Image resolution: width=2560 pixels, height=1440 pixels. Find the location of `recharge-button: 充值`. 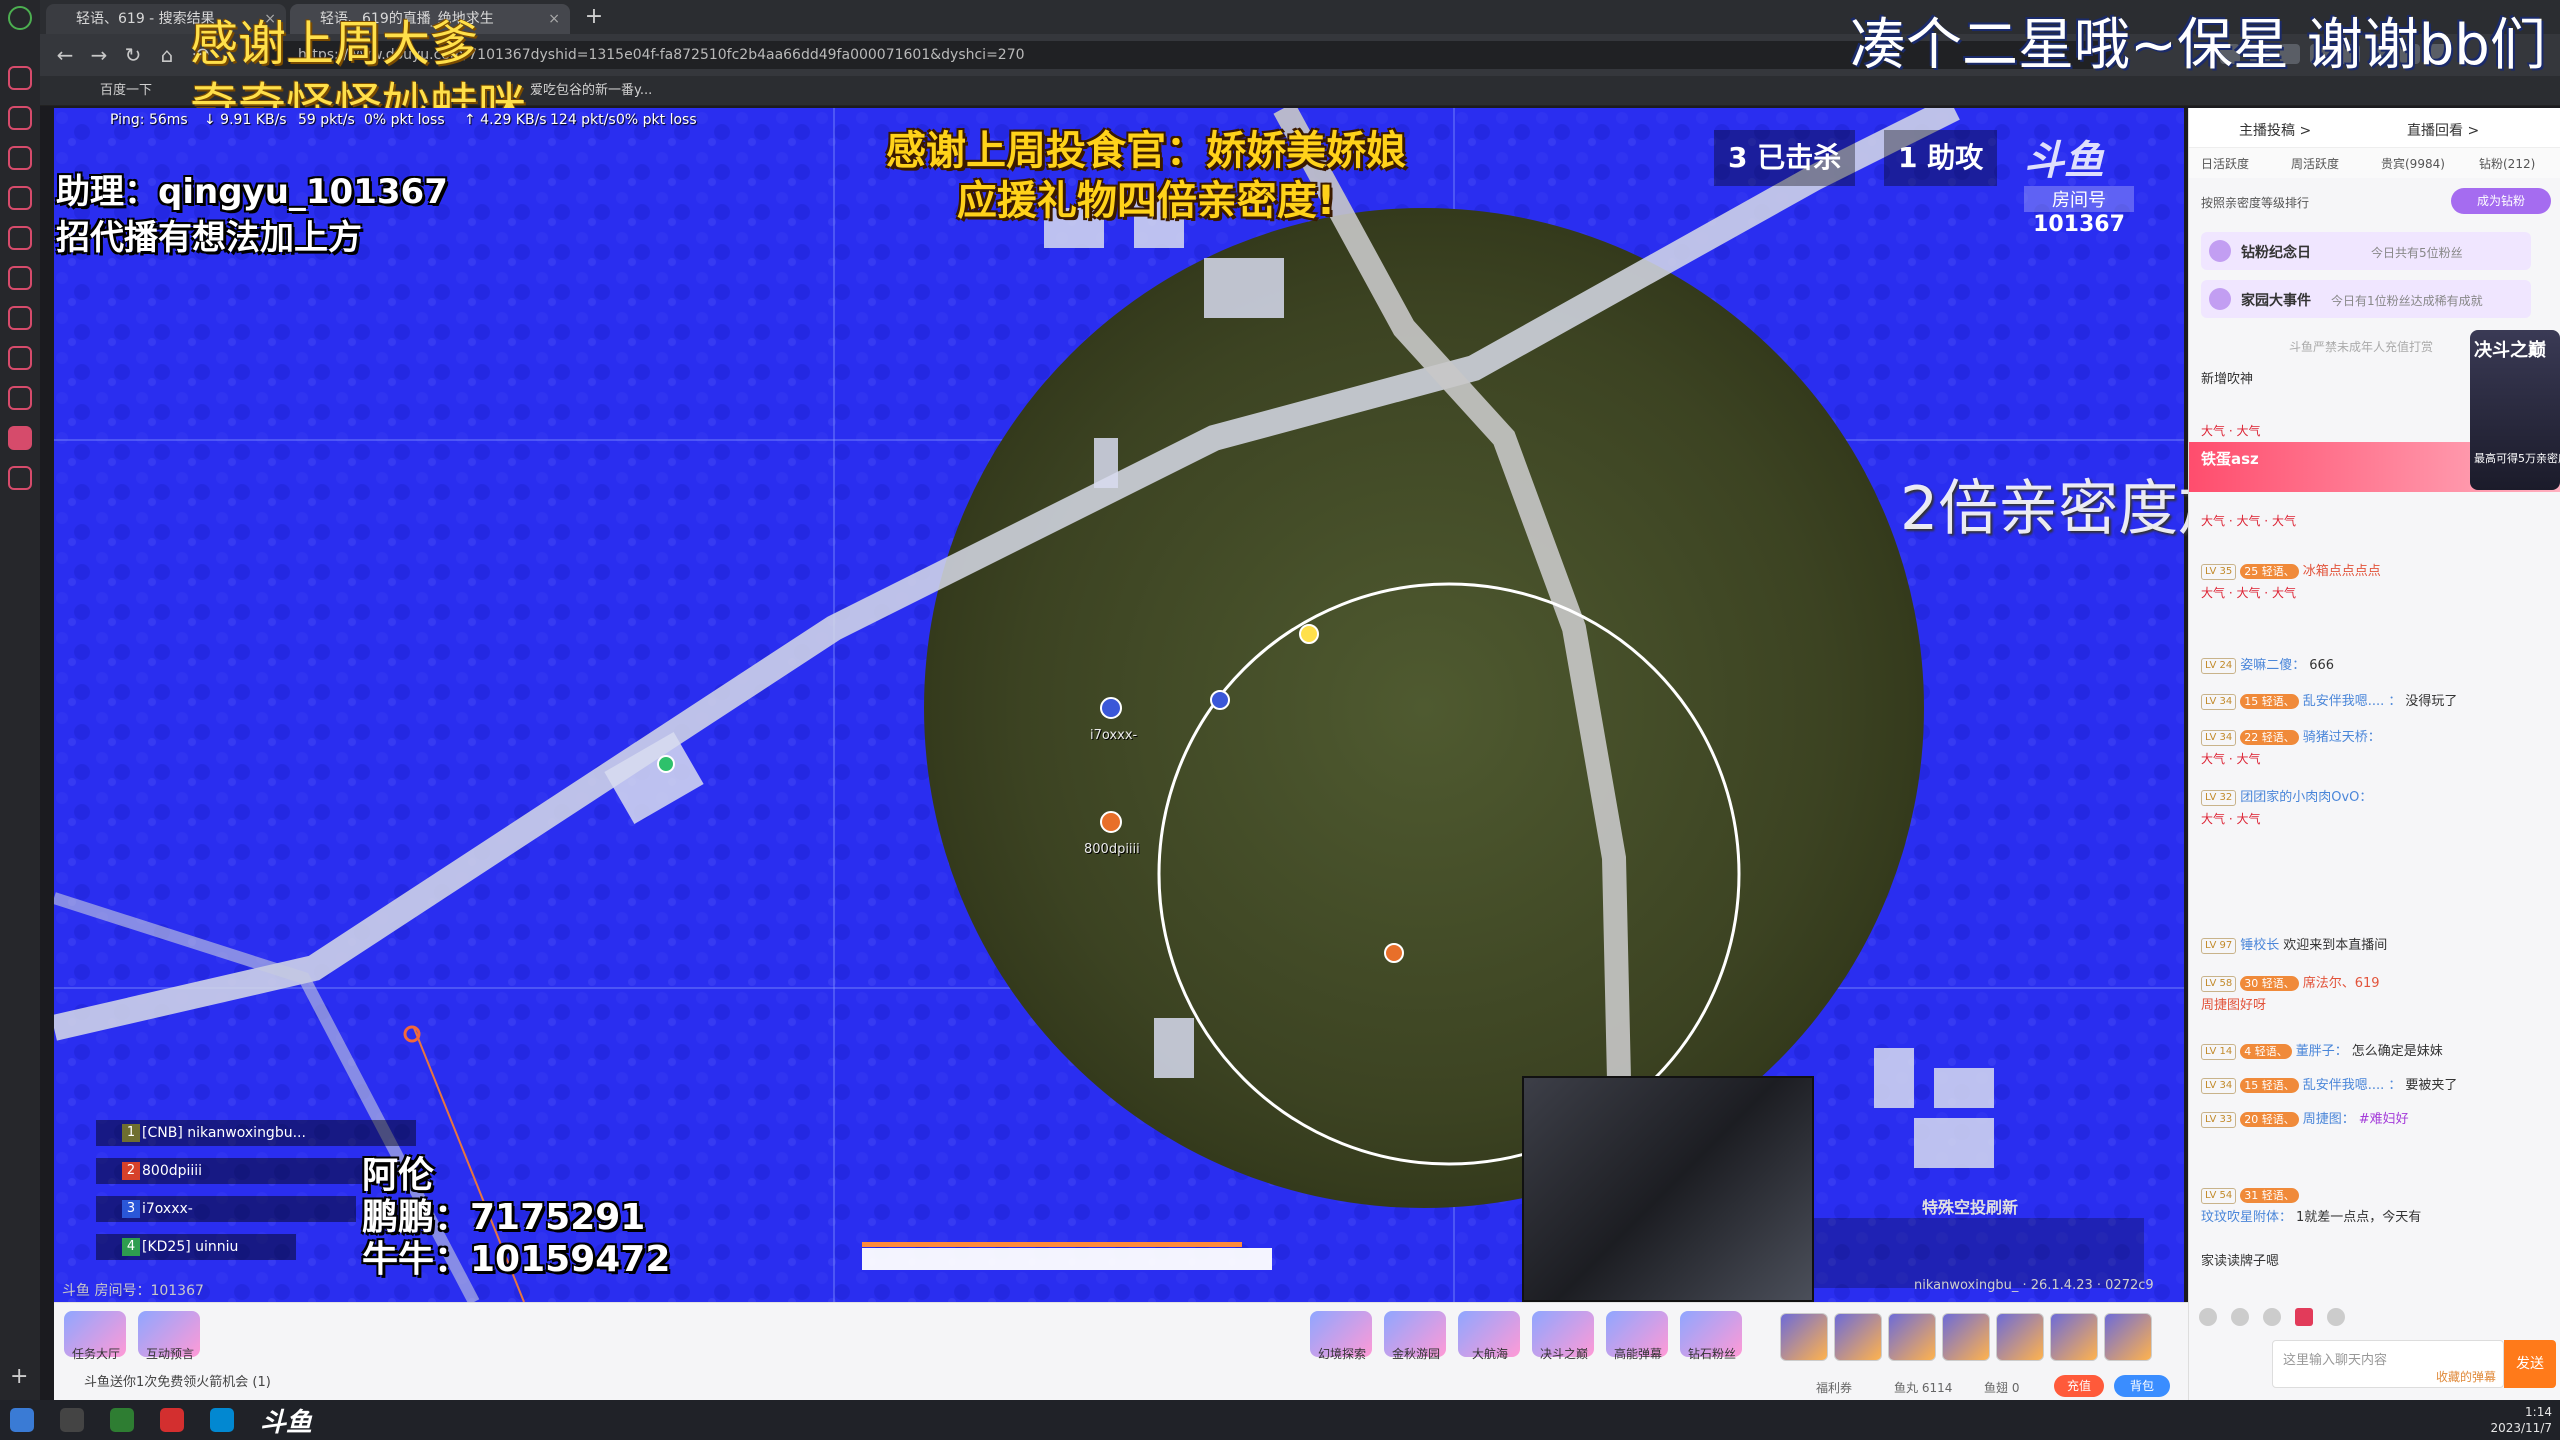

recharge-button: 充值 is located at coordinates (2079, 1386).